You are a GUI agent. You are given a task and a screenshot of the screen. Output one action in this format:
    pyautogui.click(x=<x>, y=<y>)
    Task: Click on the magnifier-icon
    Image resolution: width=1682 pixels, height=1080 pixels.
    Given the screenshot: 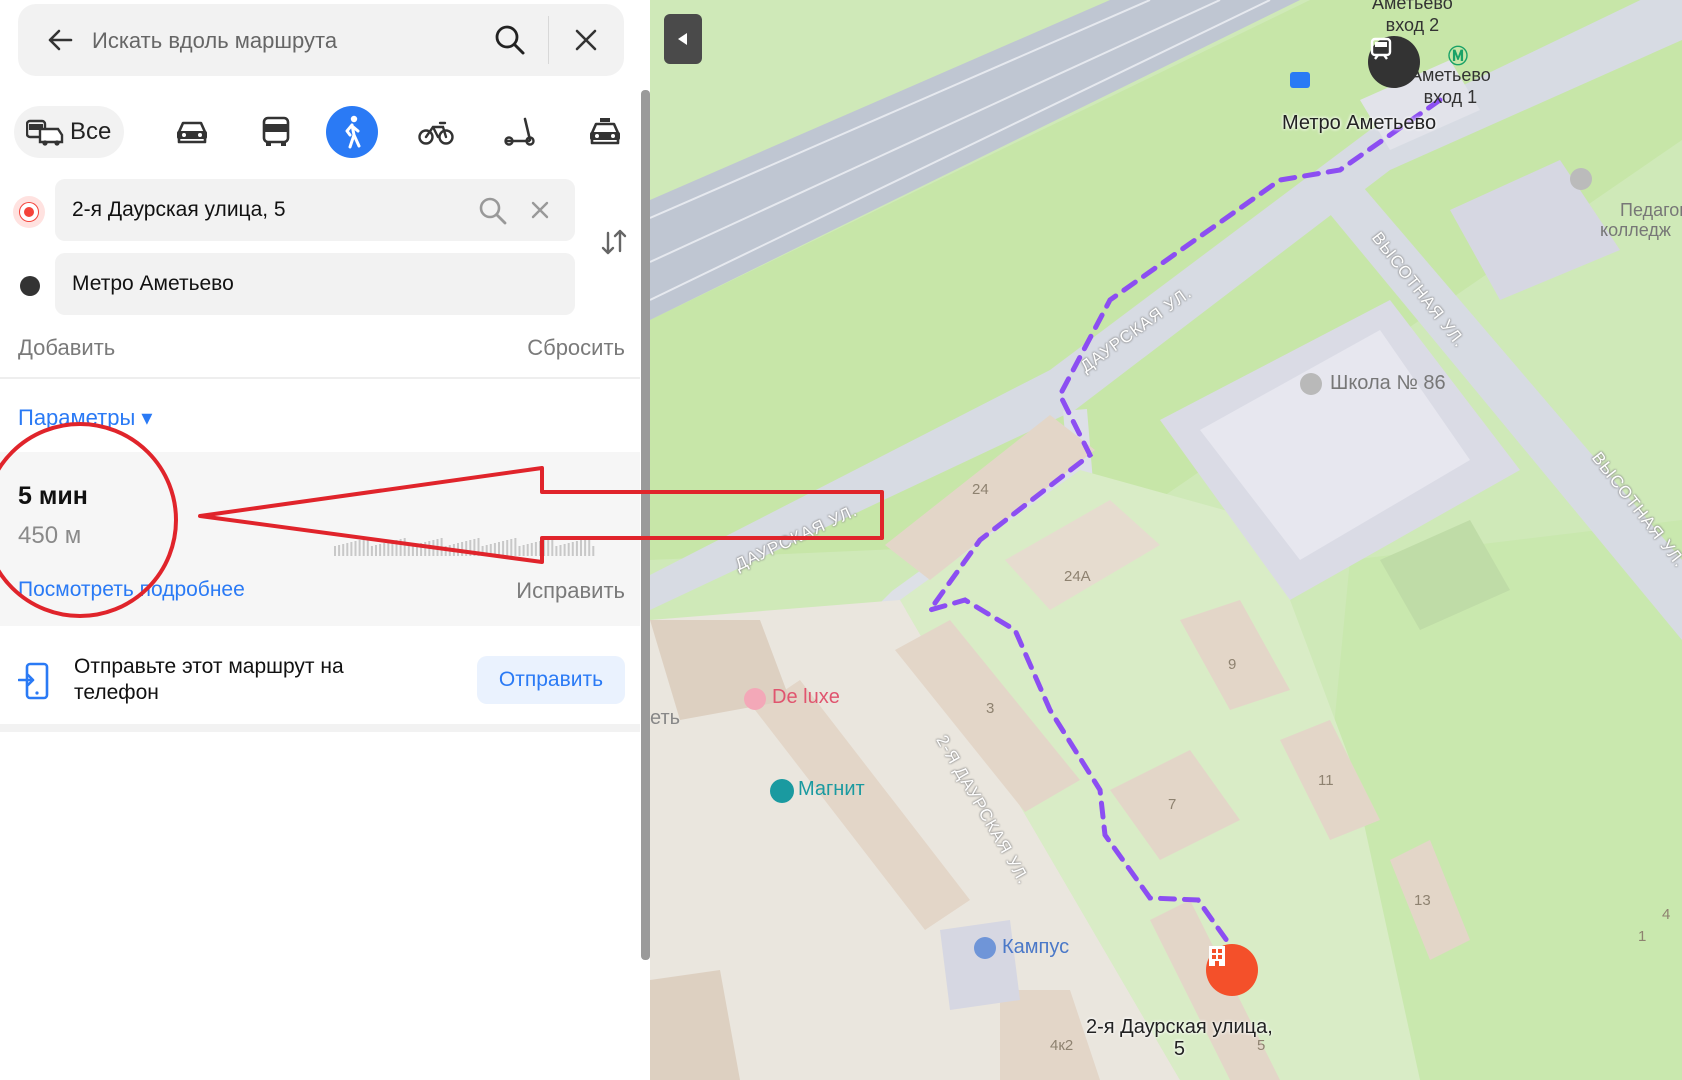 What is the action you would take?
    pyautogui.click(x=493, y=211)
    